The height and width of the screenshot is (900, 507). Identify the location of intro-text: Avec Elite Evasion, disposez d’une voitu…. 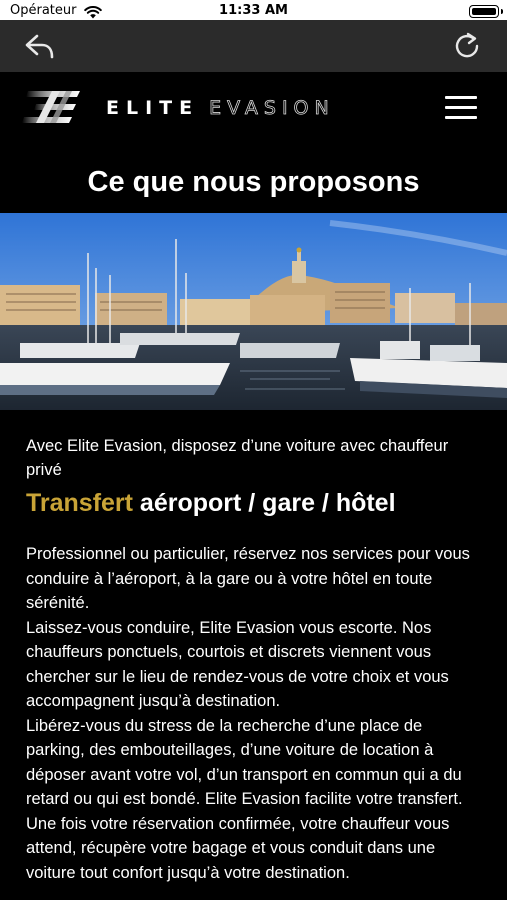
(237, 458).